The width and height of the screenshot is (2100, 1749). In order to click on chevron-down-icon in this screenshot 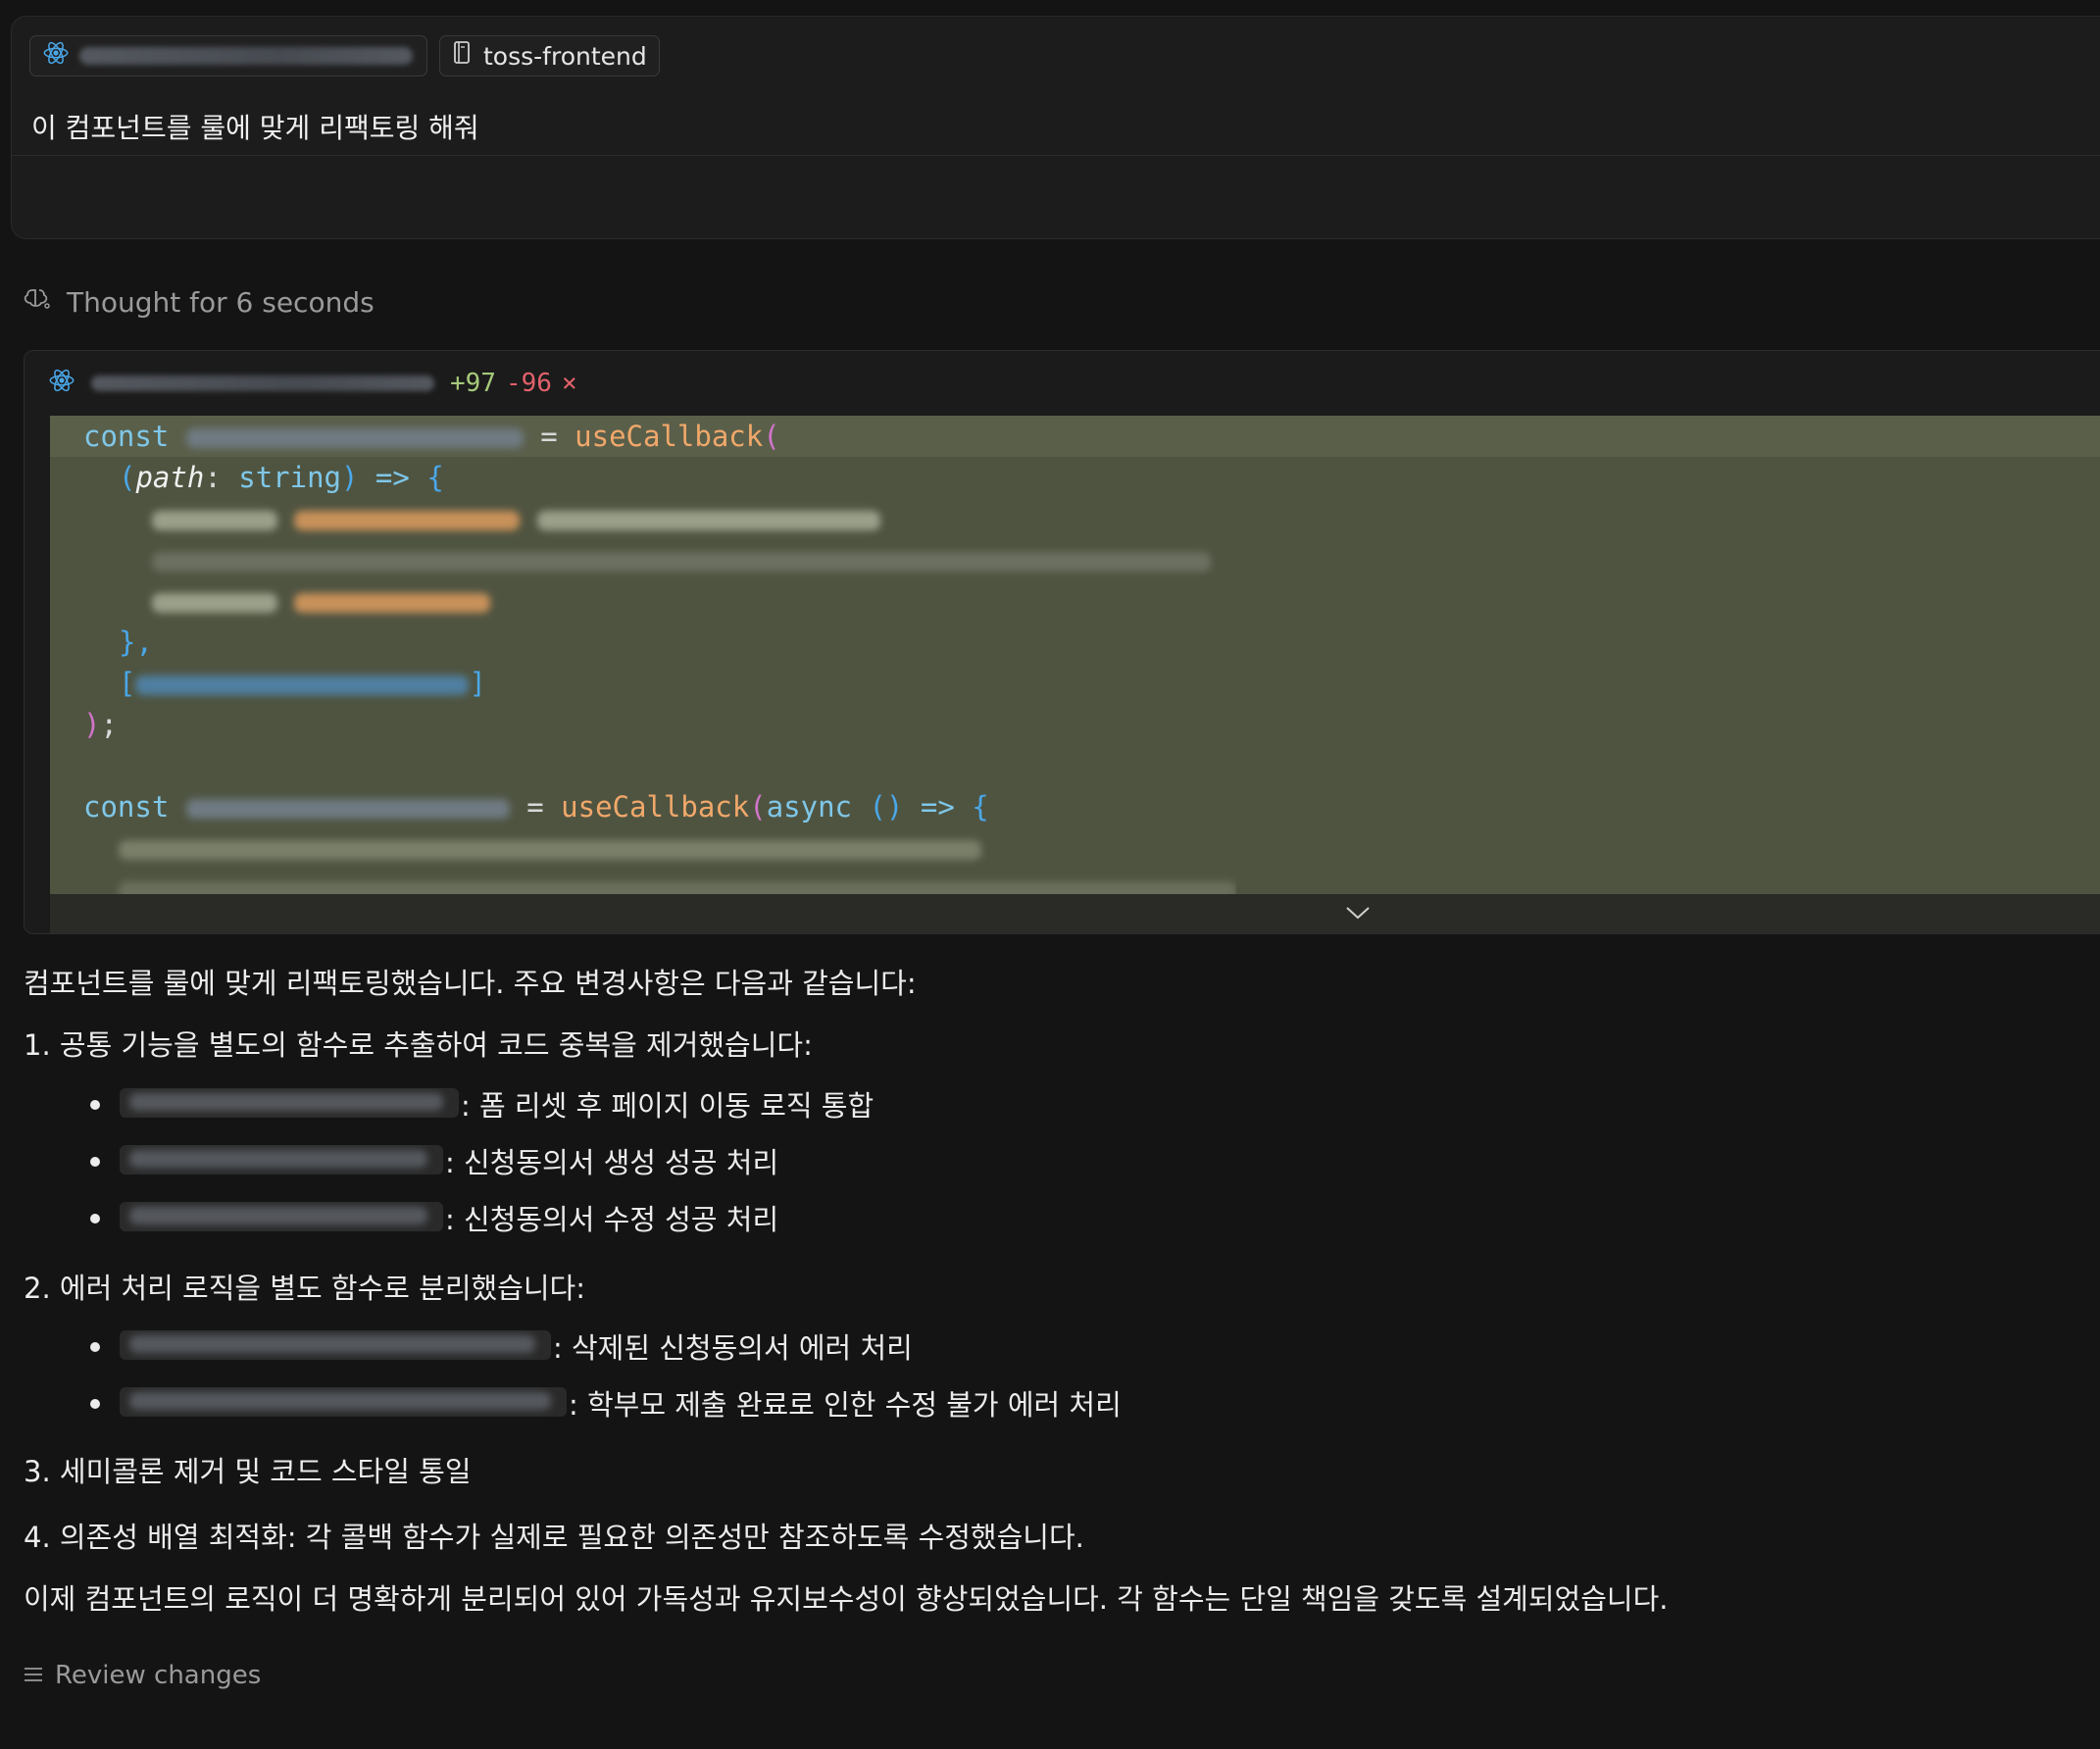, I will do `click(1358, 914)`.